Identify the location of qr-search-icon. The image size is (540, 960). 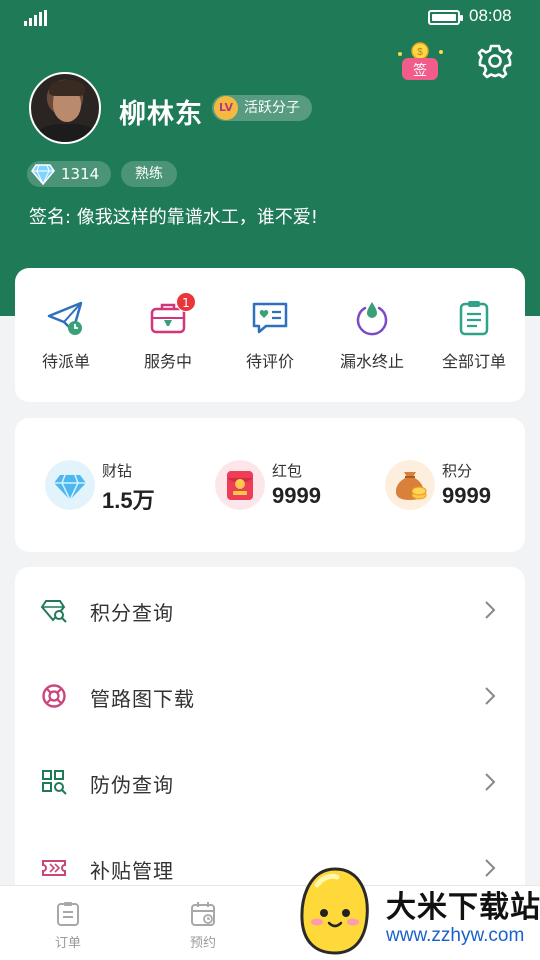
(54, 782).